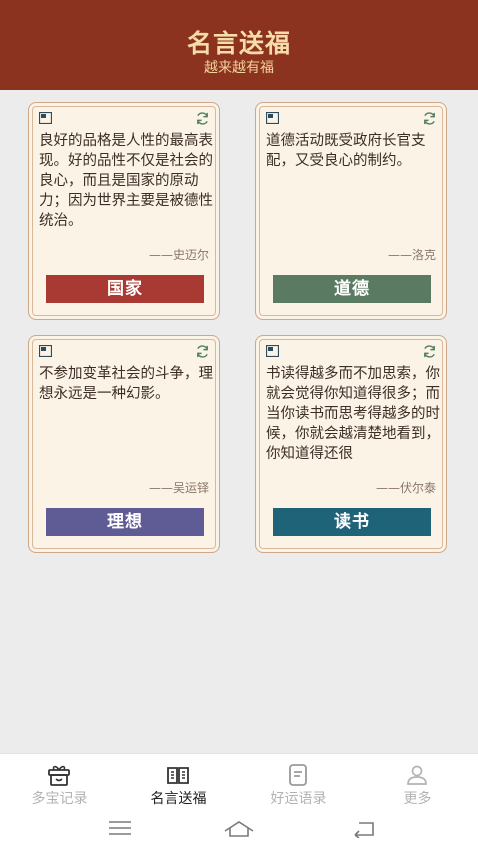  I want to click on document-icon, so click(298, 775).